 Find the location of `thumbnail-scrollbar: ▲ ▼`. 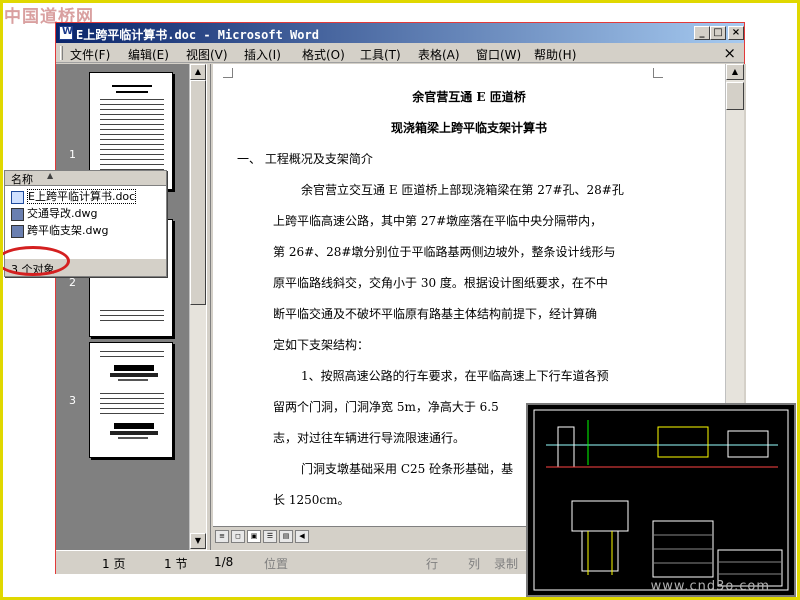

thumbnail-scrollbar: ▲ ▼ is located at coordinates (197, 307).